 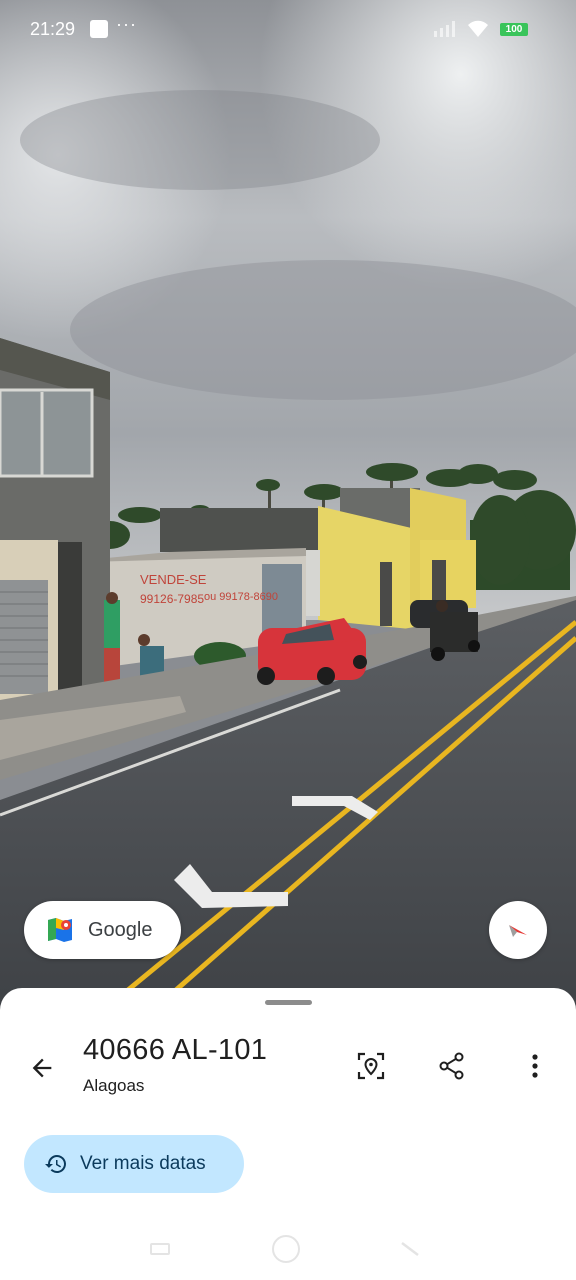 What do you see at coordinates (411, 1249) in the screenshot?
I see `system-back-icon` at bounding box center [411, 1249].